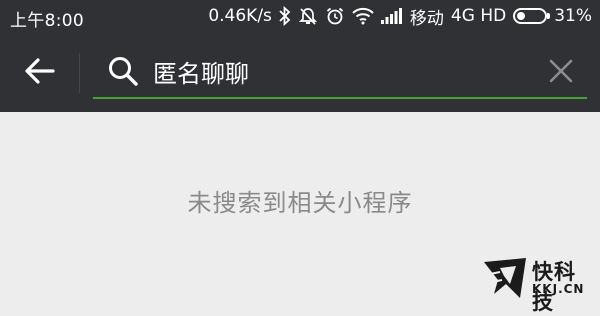 Image resolution: width=600 pixels, height=316 pixels. I want to click on watermark: 快科技 KKJ.CN, so click(535, 283).